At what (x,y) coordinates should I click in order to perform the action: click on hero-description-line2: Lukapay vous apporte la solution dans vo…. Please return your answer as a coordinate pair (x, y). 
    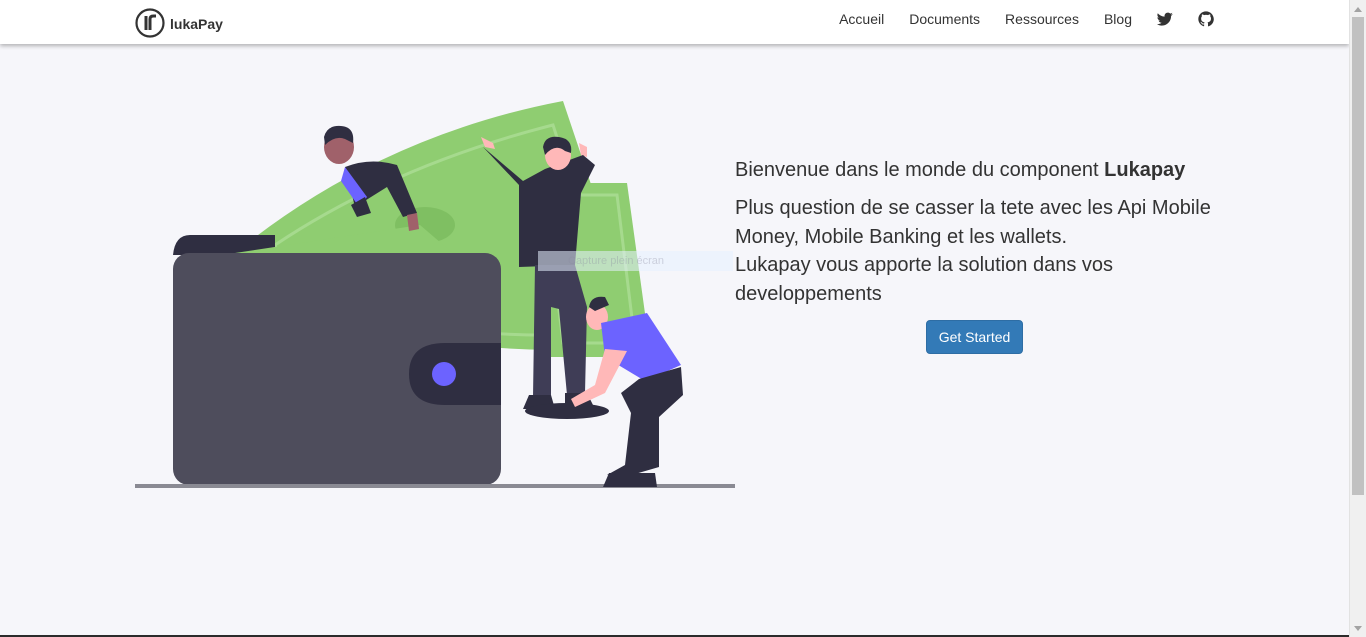
    Looking at the image, I should click on (924, 280).